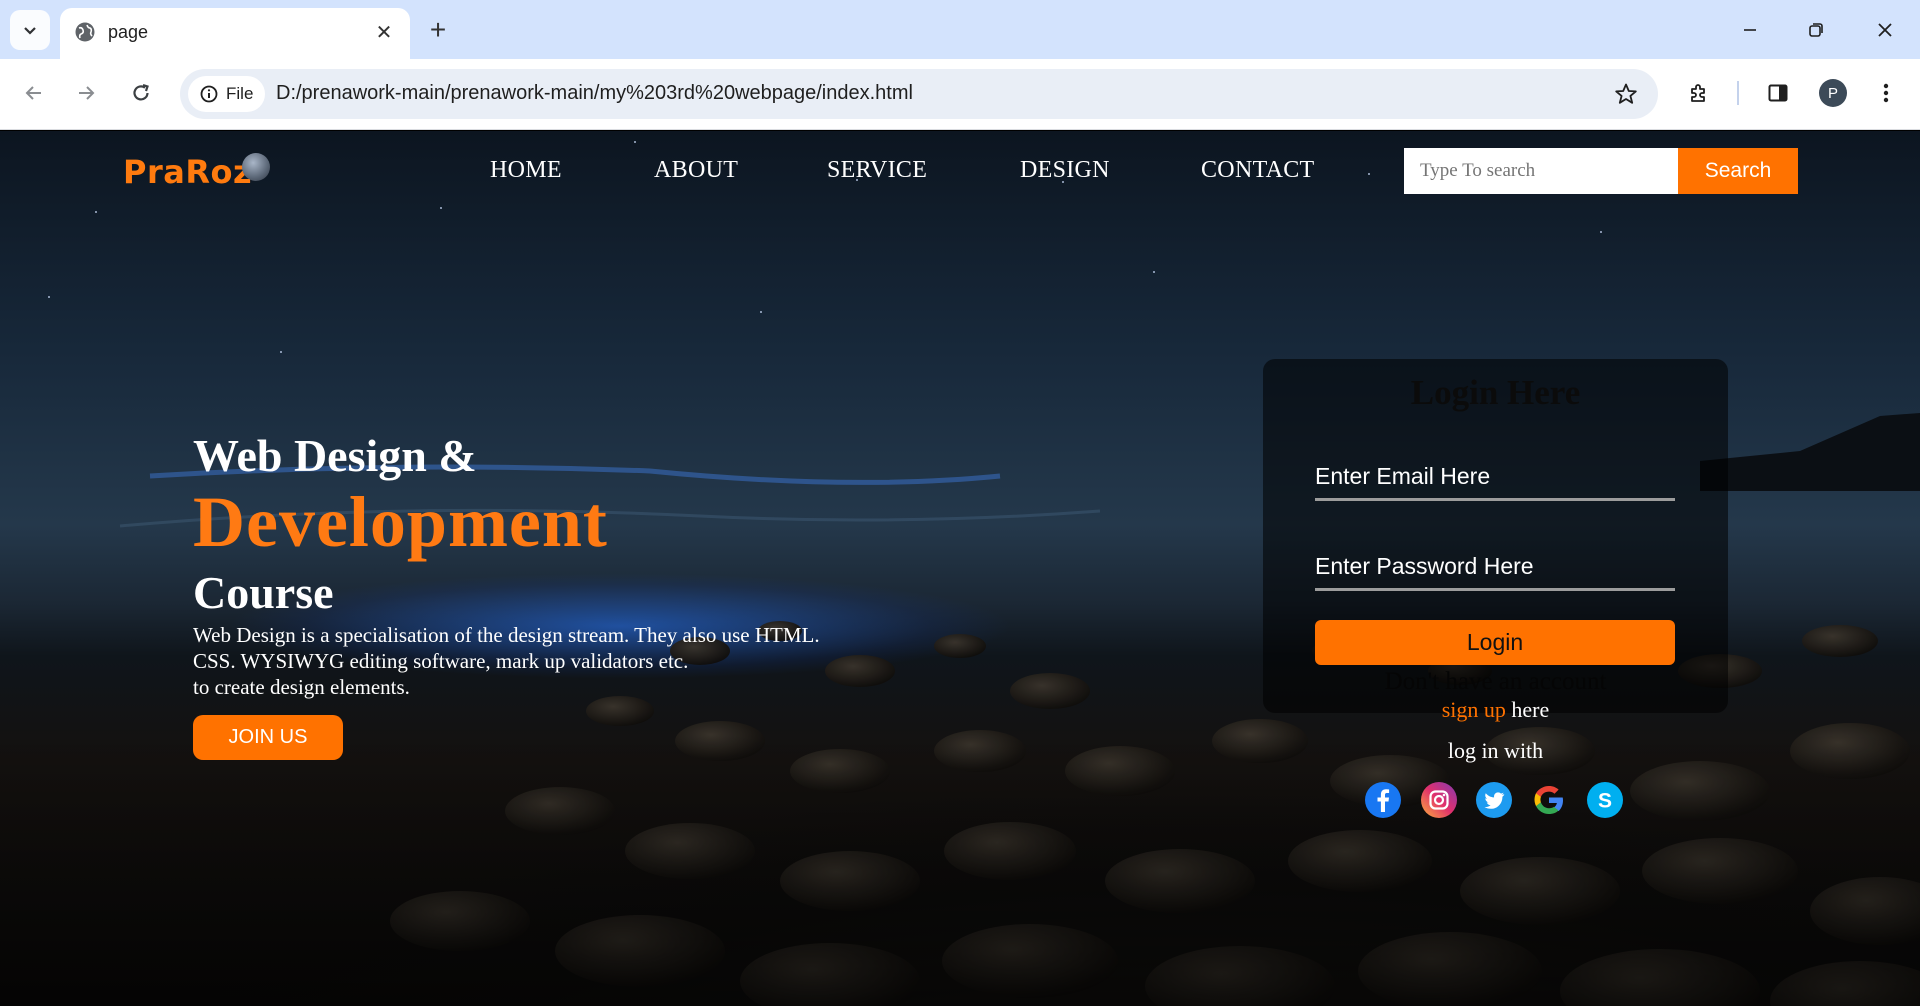 This screenshot has width=1920, height=1006. What do you see at coordinates (1541, 171) in the screenshot?
I see `site-search-input` at bounding box center [1541, 171].